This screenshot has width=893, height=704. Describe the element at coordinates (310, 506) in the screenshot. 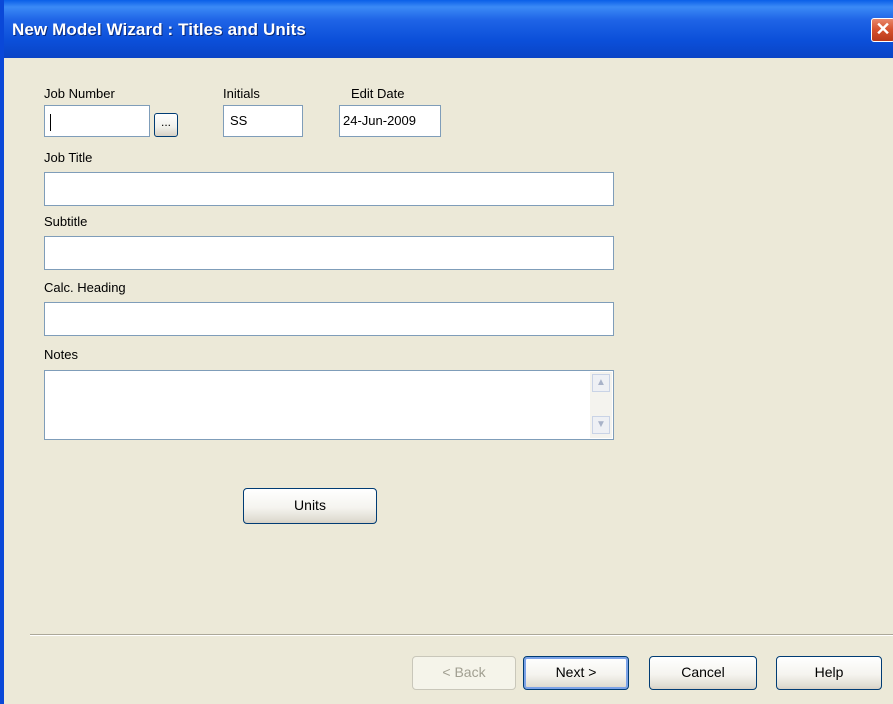

I see `units-button: Units` at that location.